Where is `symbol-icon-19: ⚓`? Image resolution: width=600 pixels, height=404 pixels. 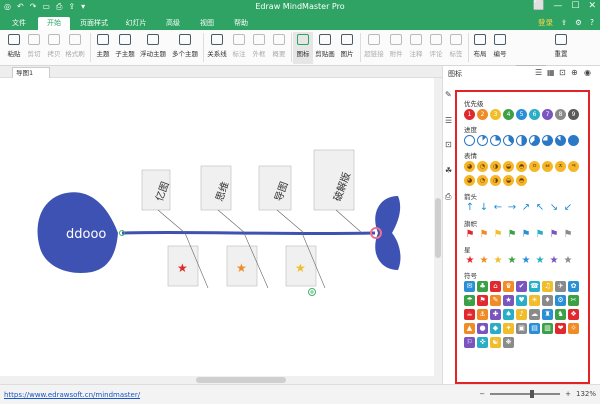 symbol-icon-19: ⚓ is located at coordinates (482, 314).